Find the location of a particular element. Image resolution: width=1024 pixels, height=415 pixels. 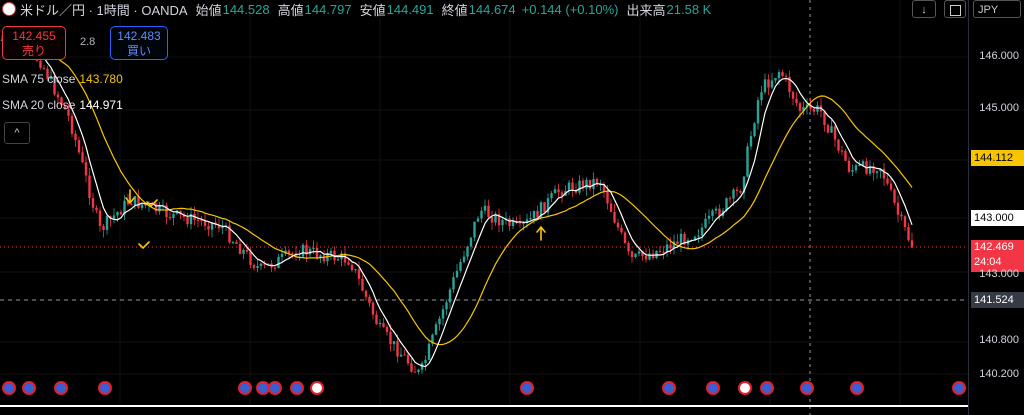

arrow-down-icon: ↓ is located at coordinates (924, 10).